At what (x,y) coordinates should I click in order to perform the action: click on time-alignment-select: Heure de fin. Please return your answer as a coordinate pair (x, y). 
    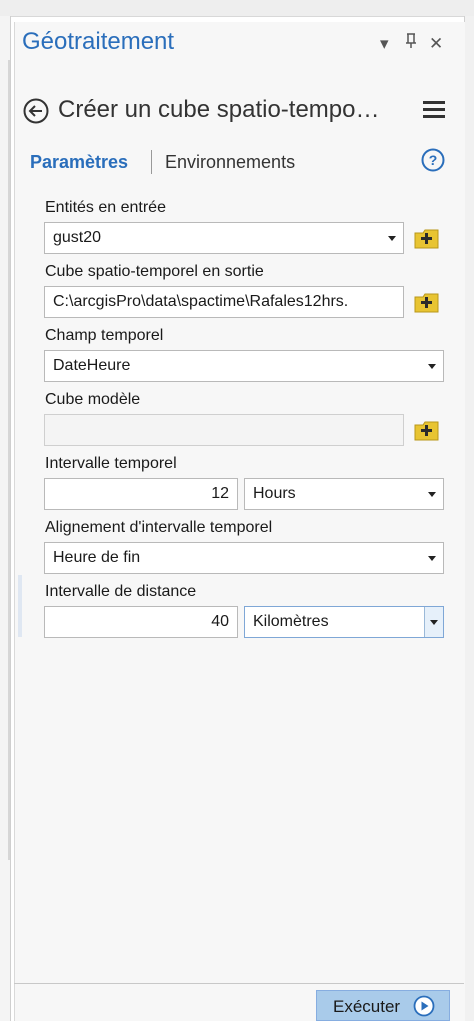
    Looking at the image, I should click on (244, 558).